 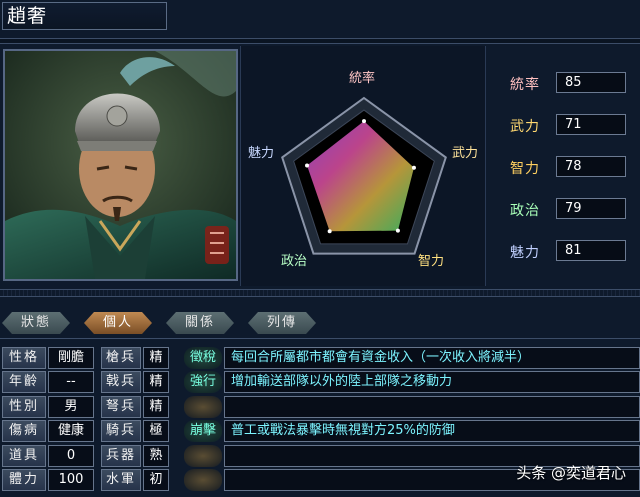 I want to click on skill-description: 每回合所屬都市都會有資金收入（一次收入將減半）, so click(x=432, y=358).